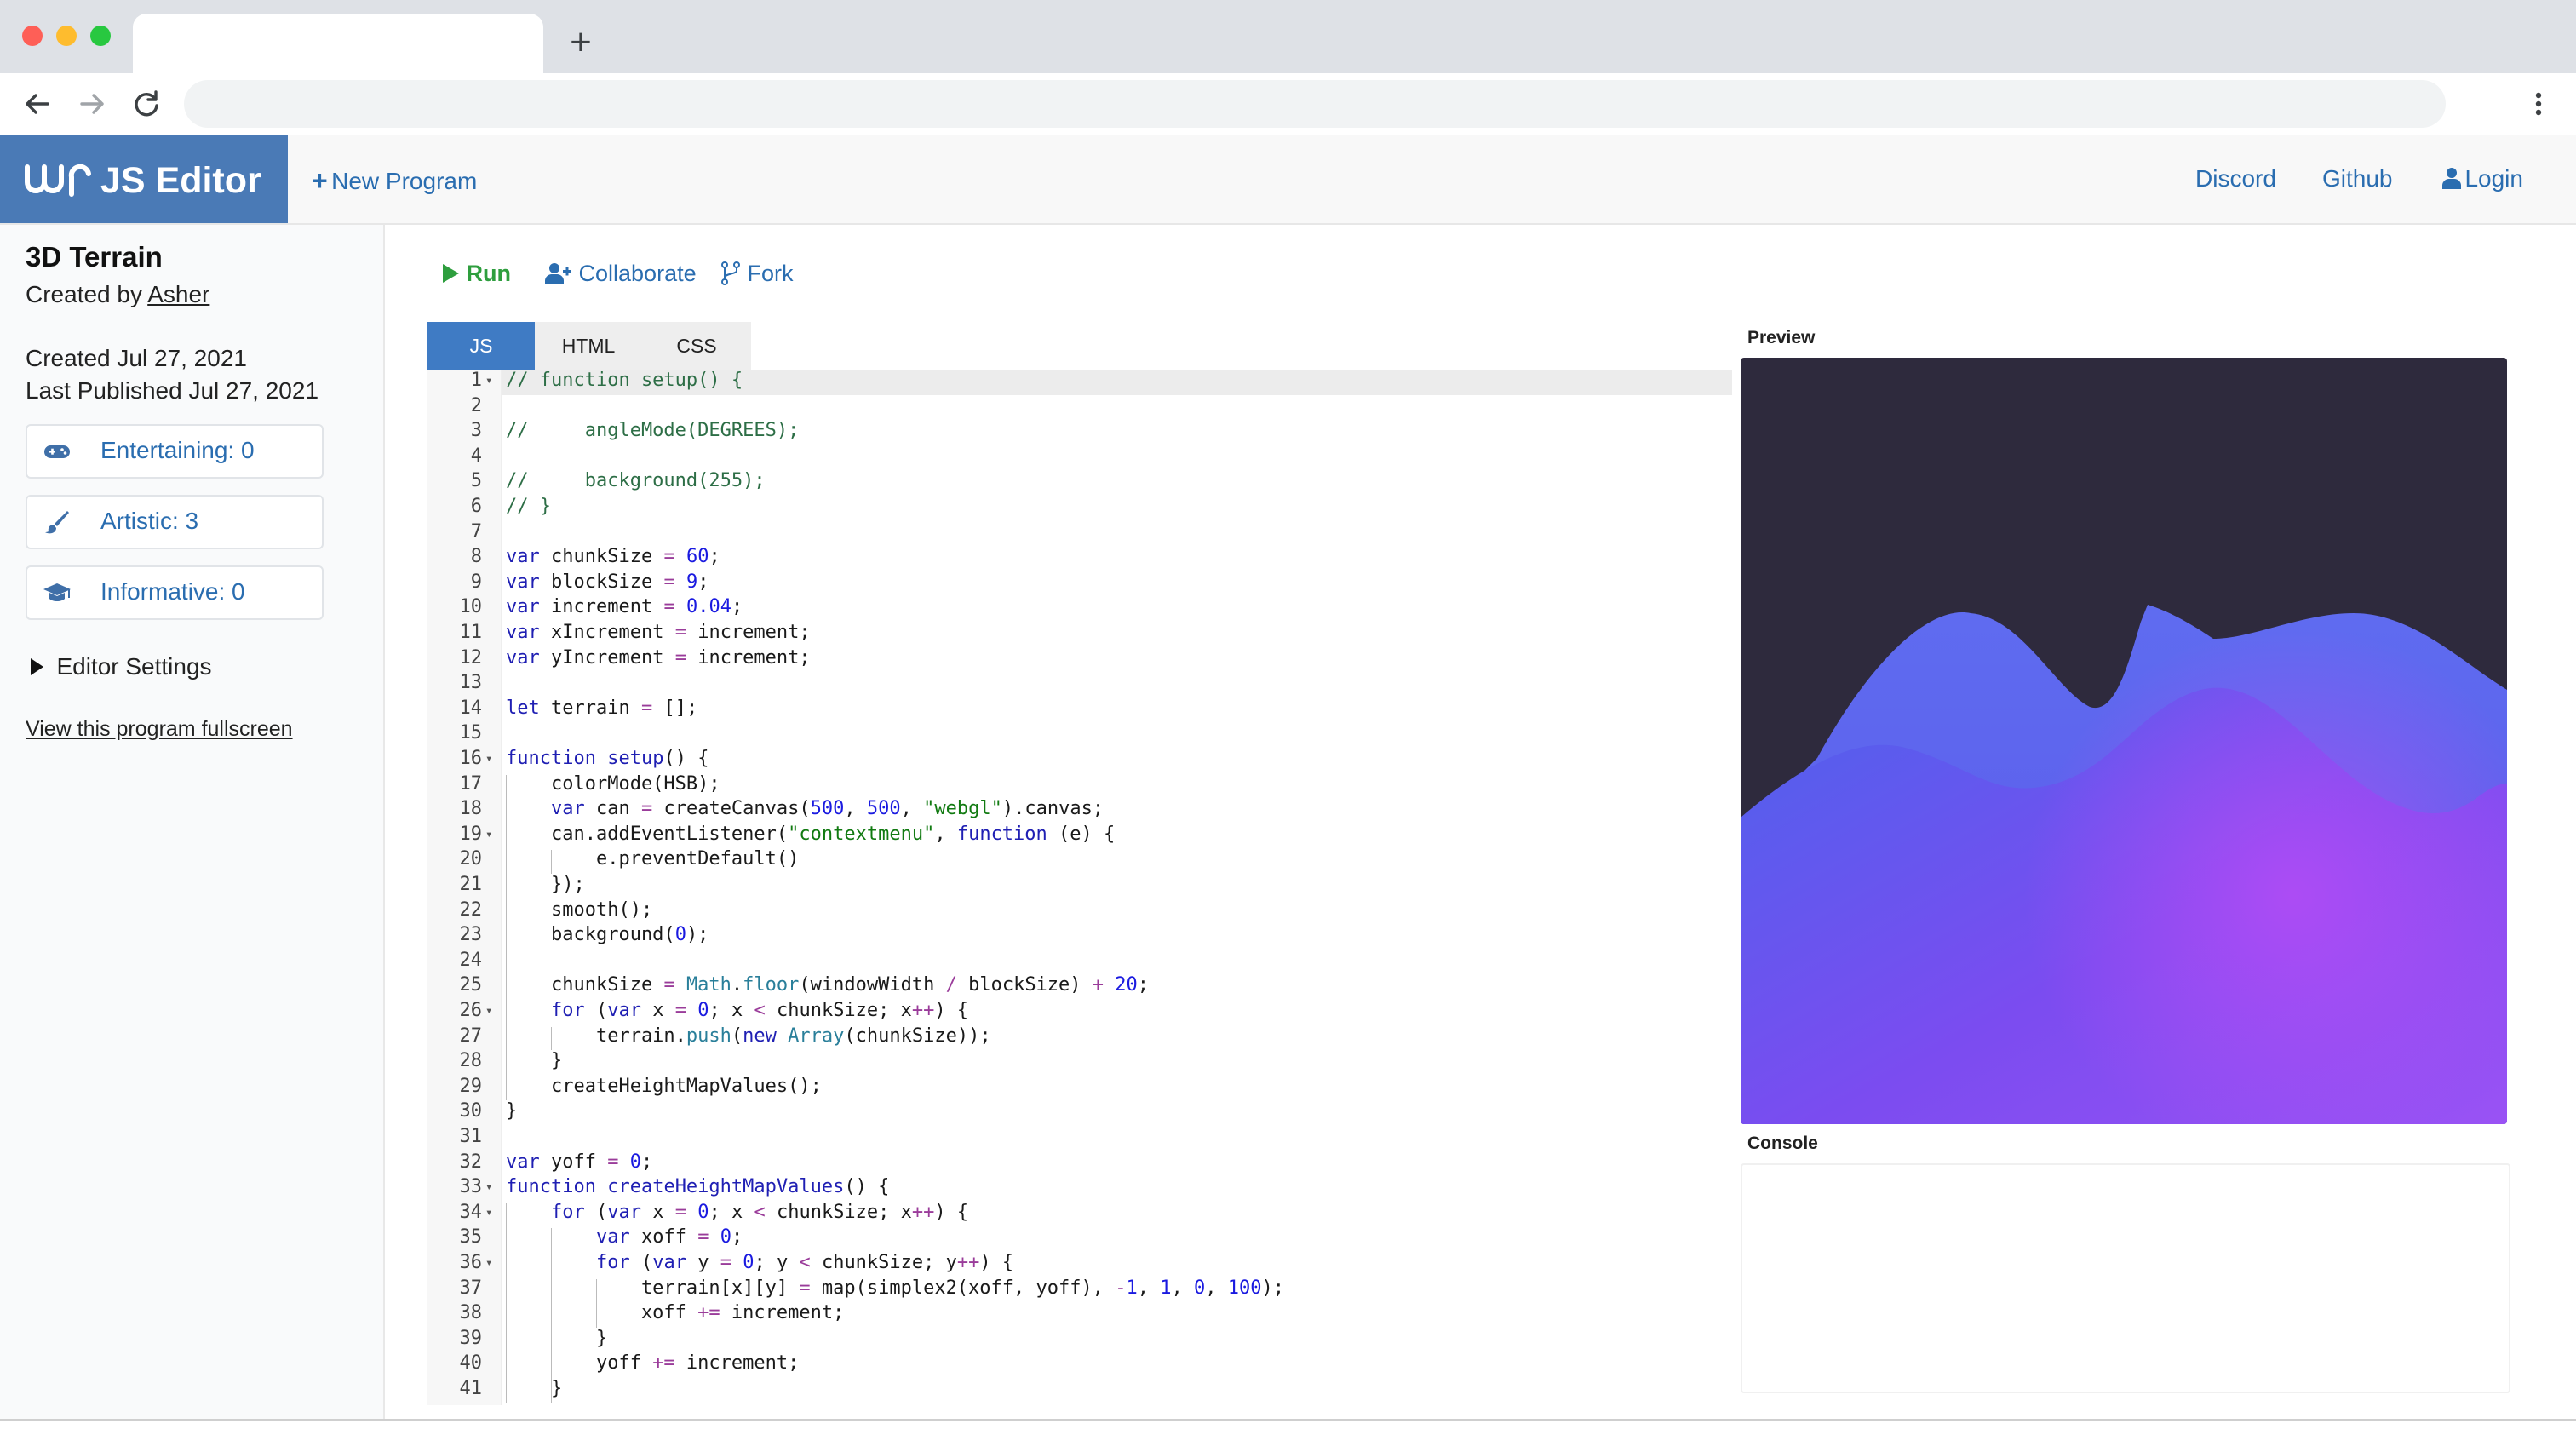 This screenshot has height=1435, width=2576. Describe the element at coordinates (146, 103) in the screenshot. I see `reload-button` at that location.